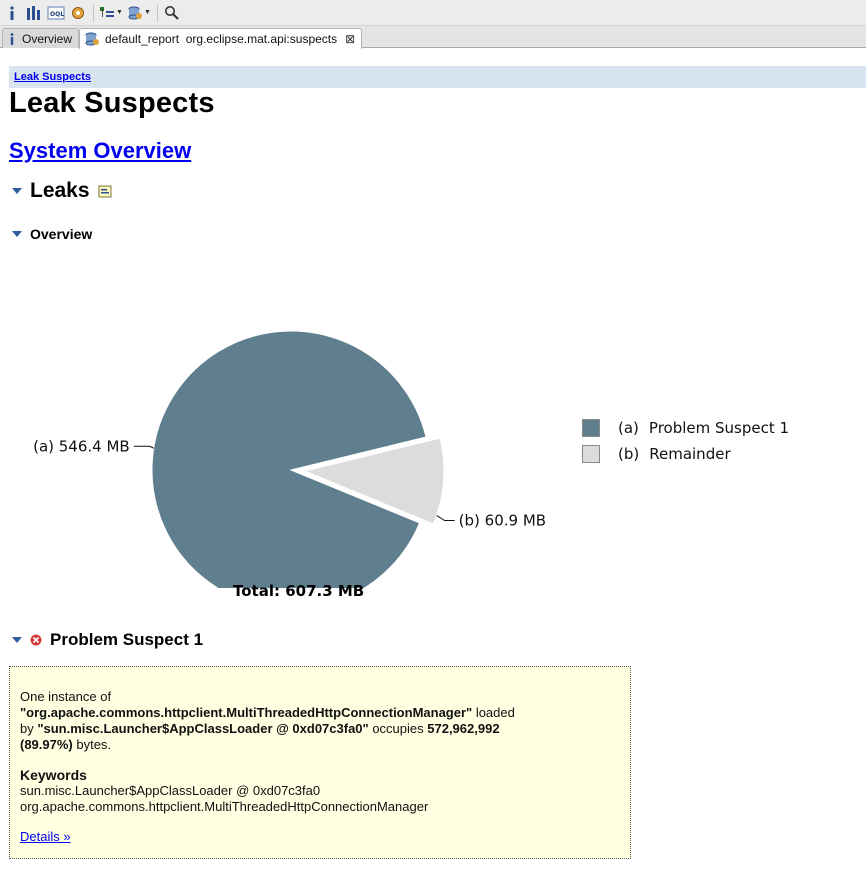  I want to click on description-text: One instance of, so click(66, 696).